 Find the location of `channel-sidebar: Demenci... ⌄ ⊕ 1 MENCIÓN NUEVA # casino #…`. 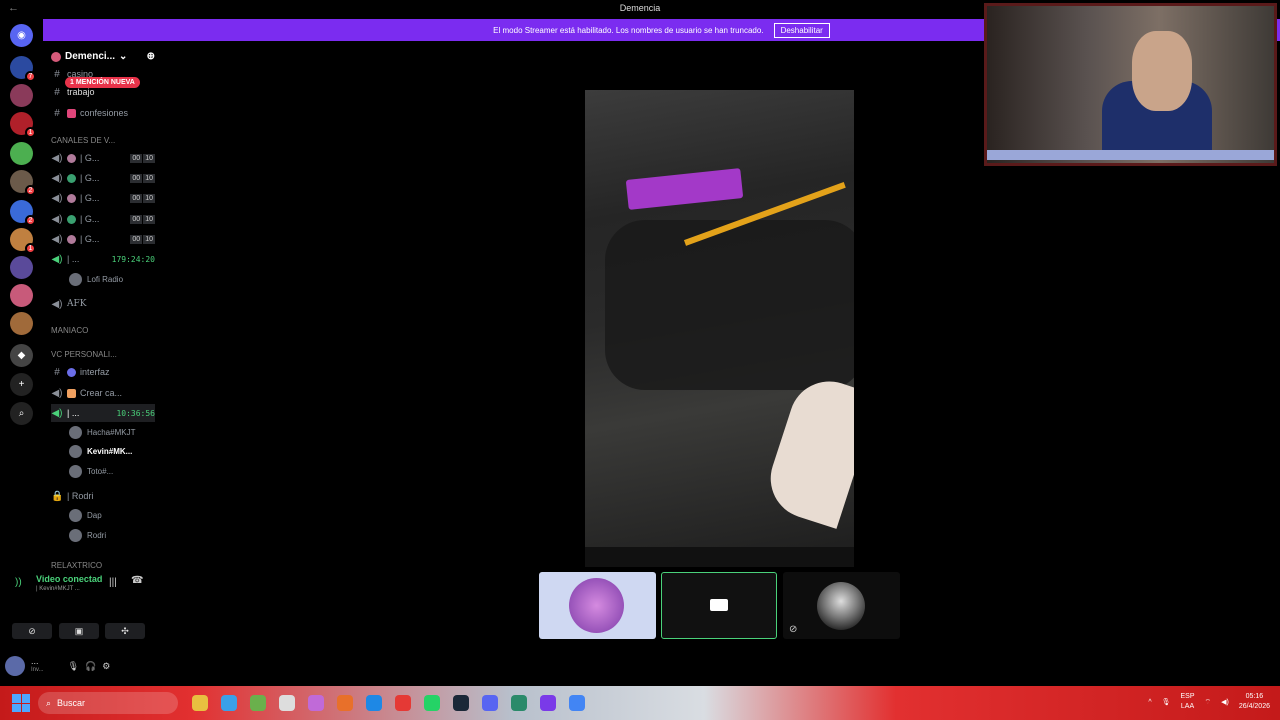

channel-sidebar: Demenci... ⌄ ⊕ 1 MENCIÓN NUEVA # casino #… is located at coordinates (100, 304).